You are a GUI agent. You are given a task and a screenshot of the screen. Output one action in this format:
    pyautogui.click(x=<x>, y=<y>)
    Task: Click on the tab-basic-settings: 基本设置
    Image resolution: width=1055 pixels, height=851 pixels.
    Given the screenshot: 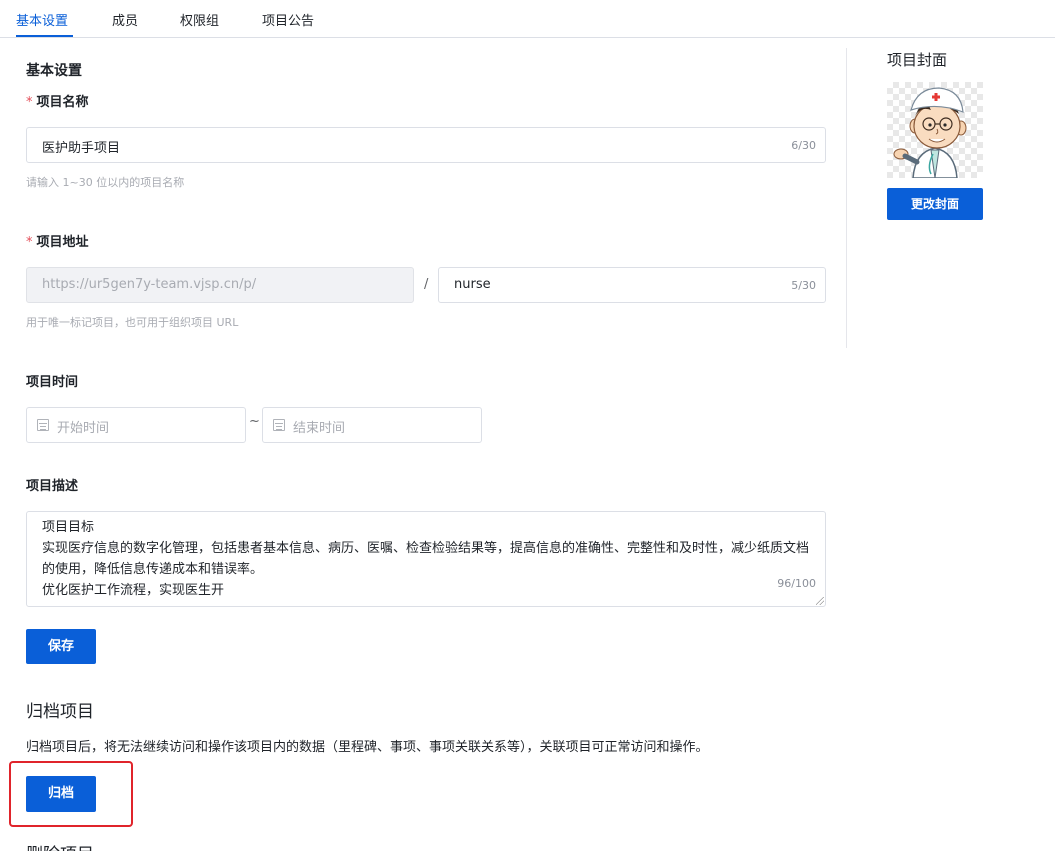 What is the action you would take?
    pyautogui.click(x=42, y=19)
    